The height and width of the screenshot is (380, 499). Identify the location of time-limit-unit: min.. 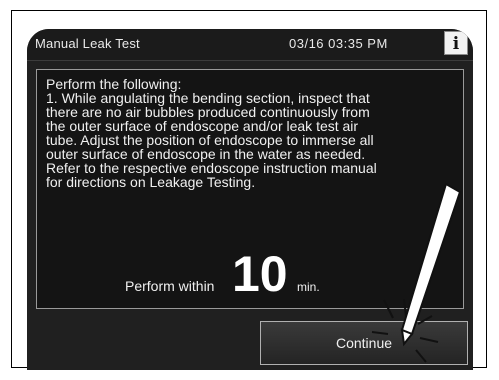
(308, 287).